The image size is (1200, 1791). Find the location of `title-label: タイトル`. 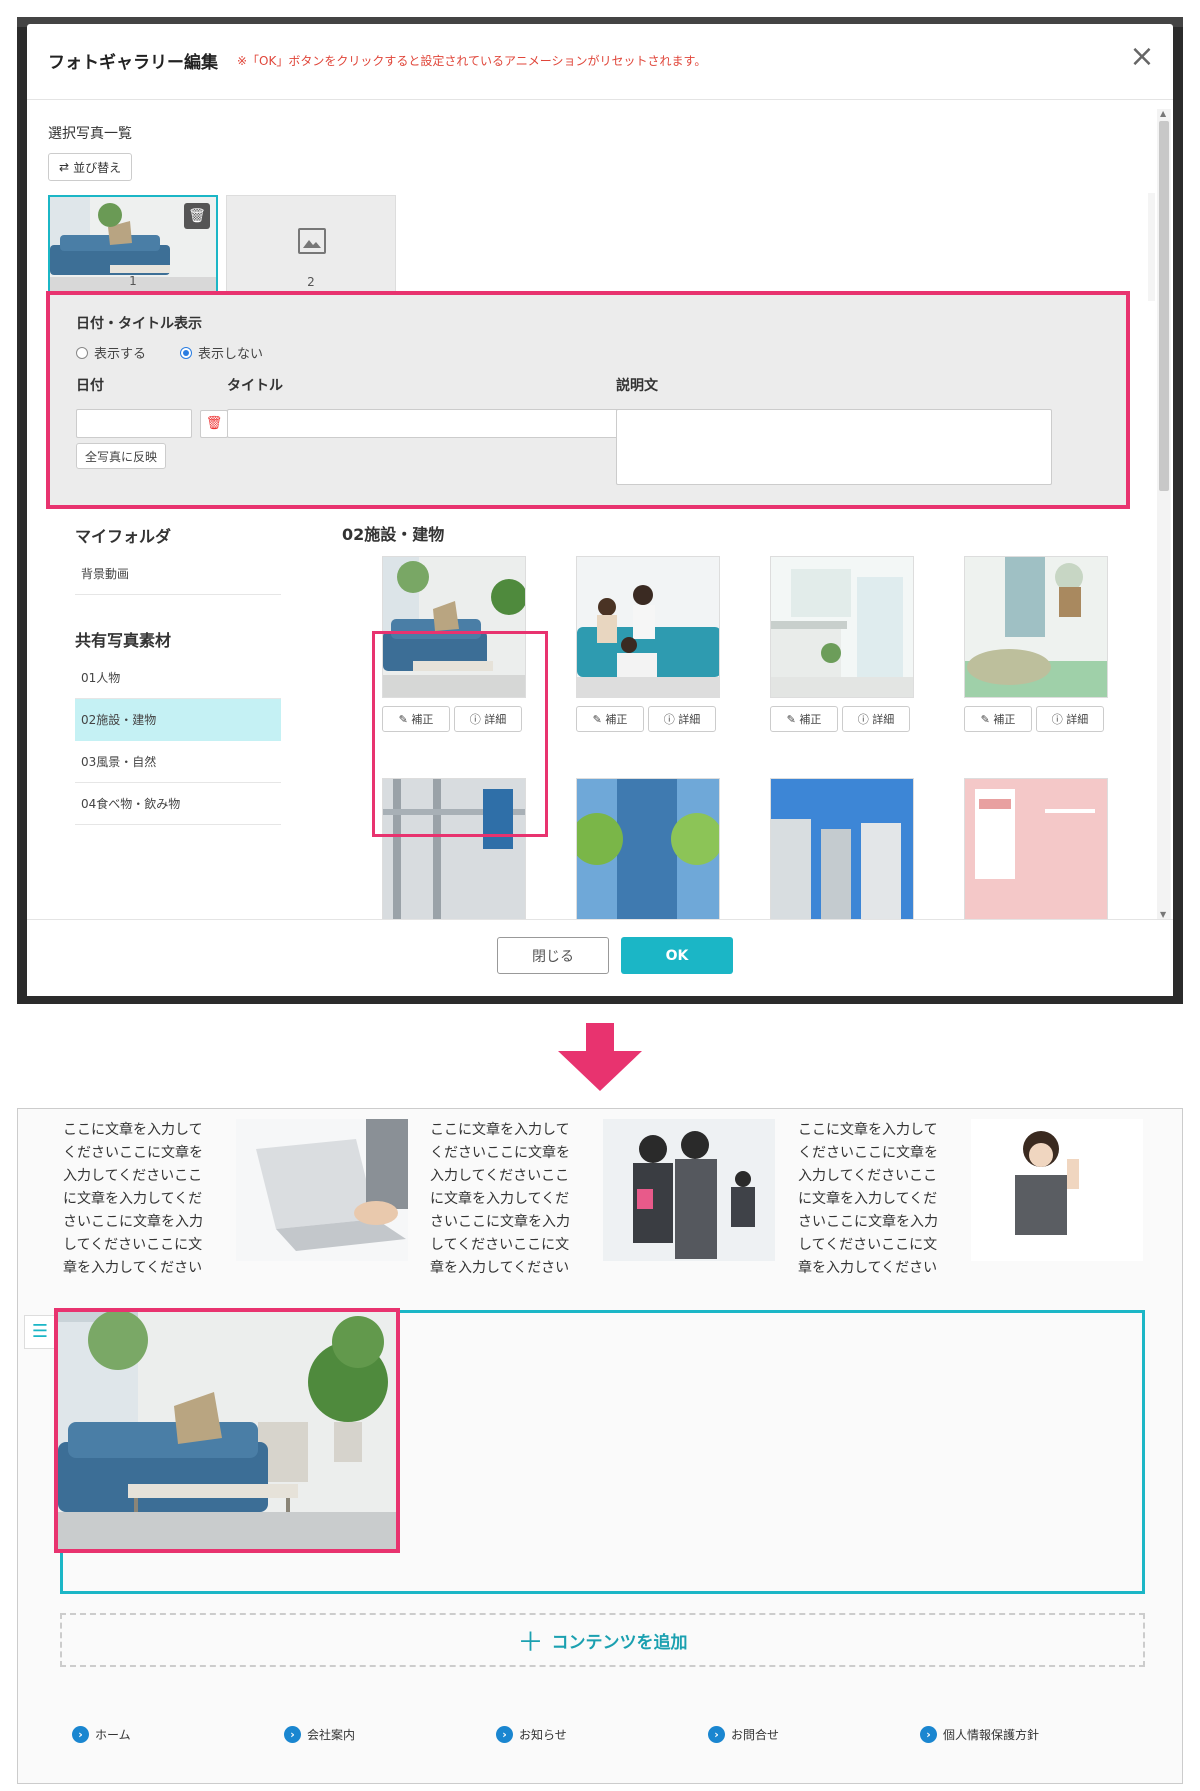

title-label: タイトル is located at coordinates (255, 386).